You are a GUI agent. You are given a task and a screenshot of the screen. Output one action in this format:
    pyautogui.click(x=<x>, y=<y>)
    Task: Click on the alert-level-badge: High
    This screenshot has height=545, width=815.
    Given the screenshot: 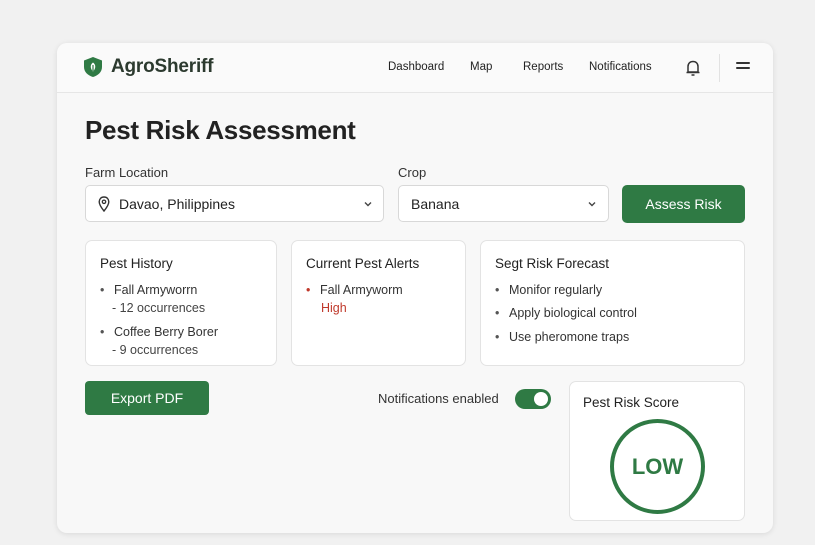 What is the action you would take?
    pyautogui.click(x=334, y=308)
    